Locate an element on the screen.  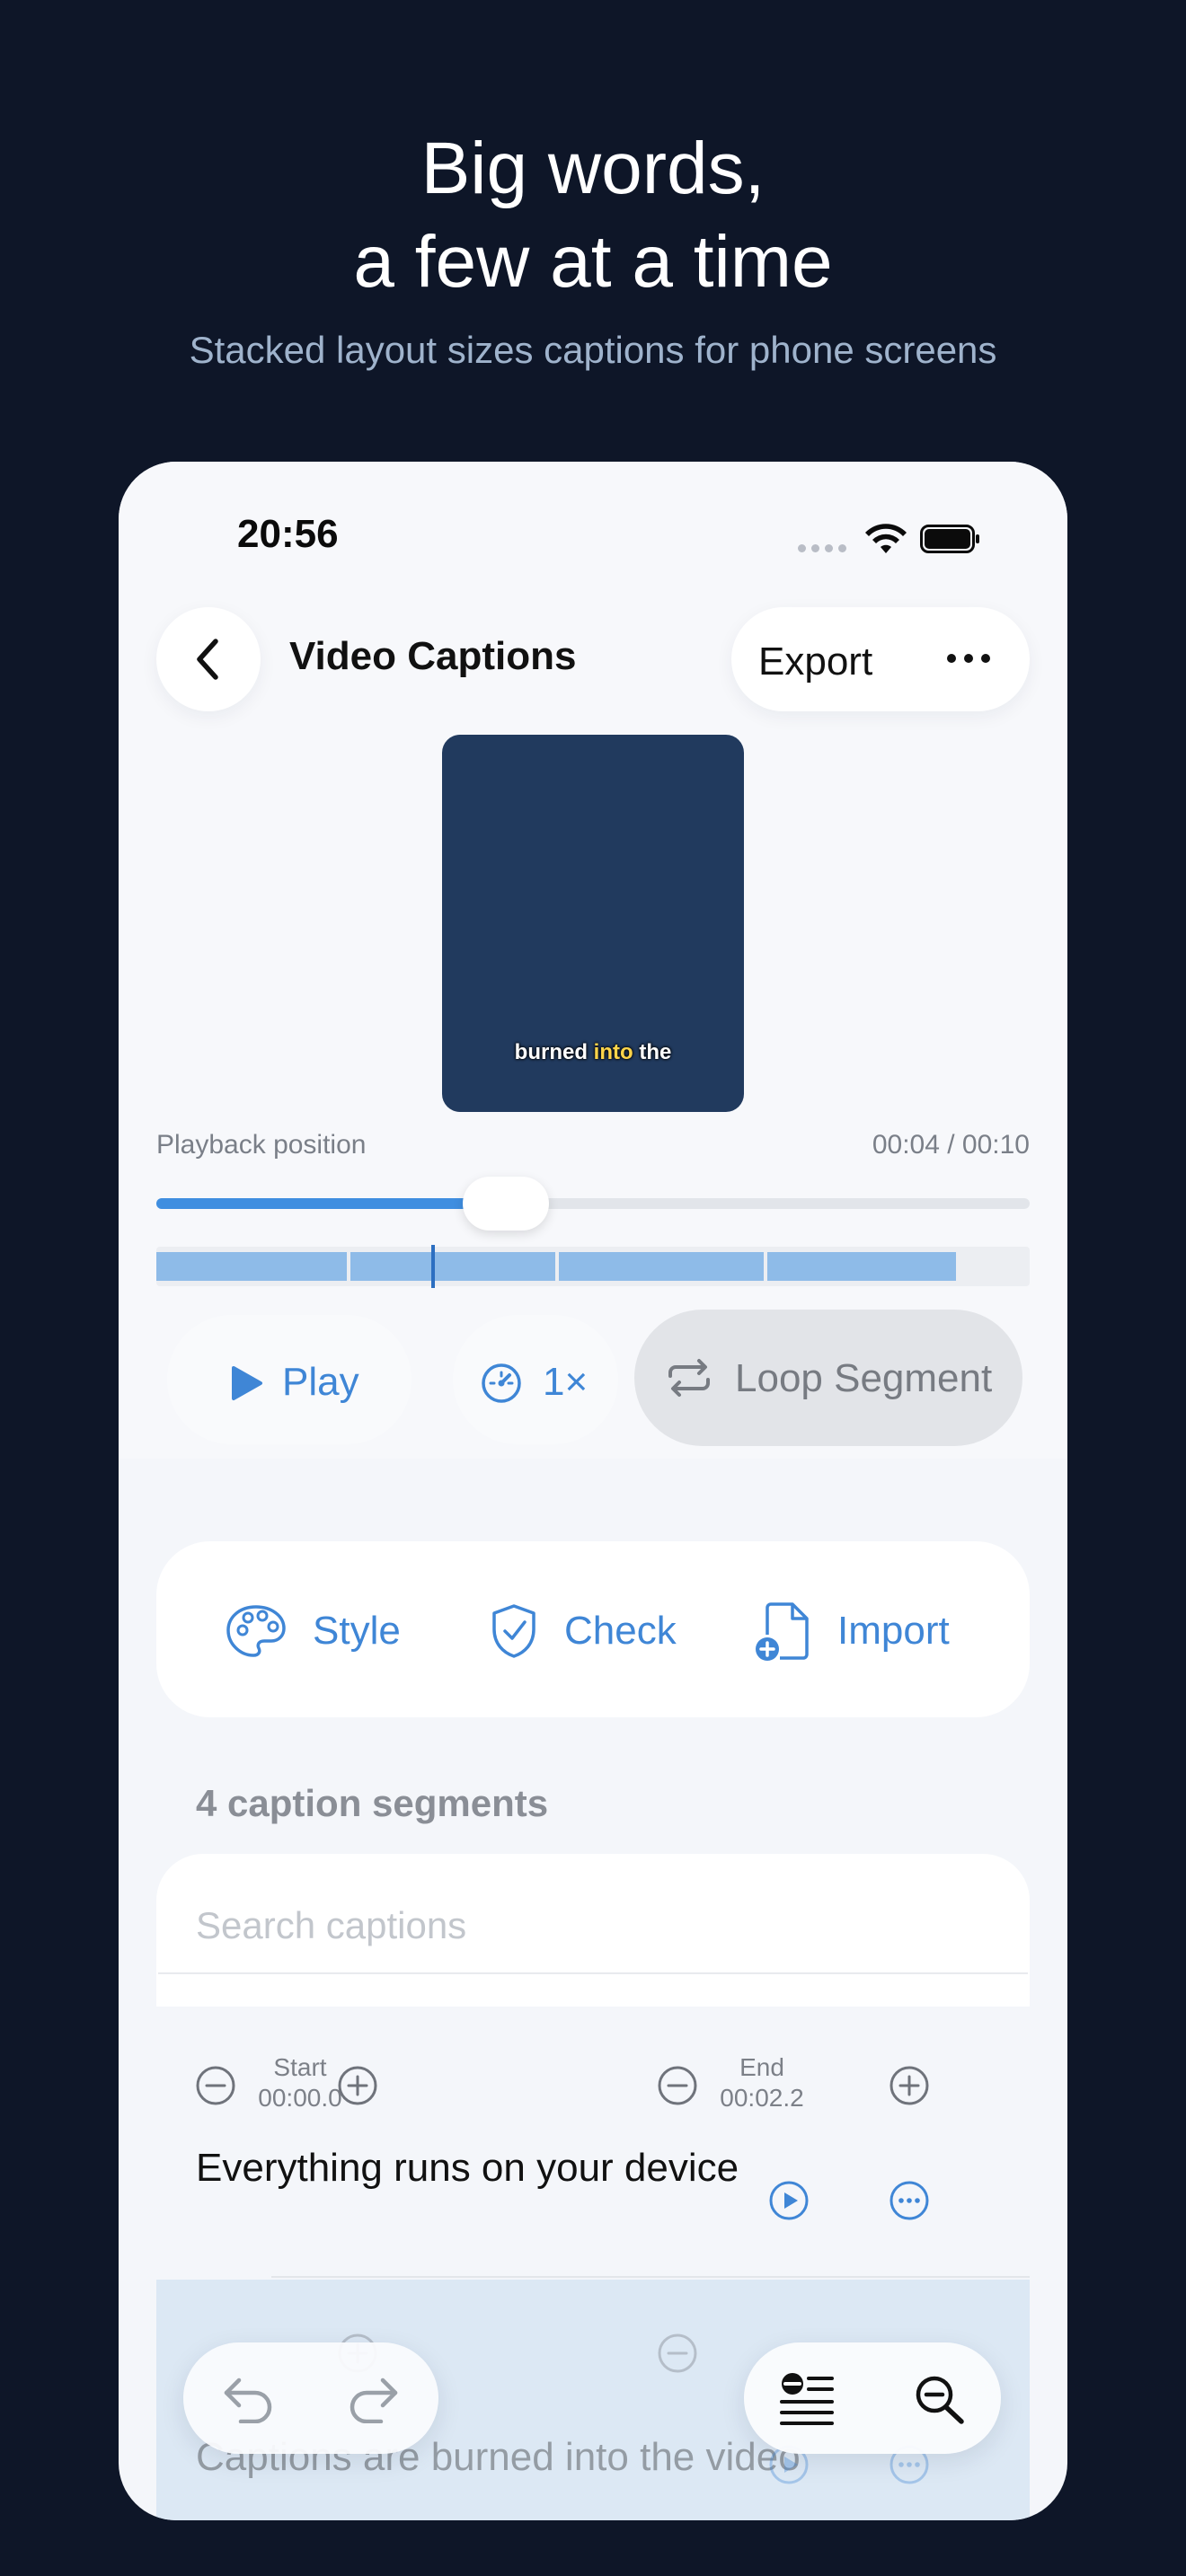
tools-card: Style Check Import is located at coordinates (593, 1629).